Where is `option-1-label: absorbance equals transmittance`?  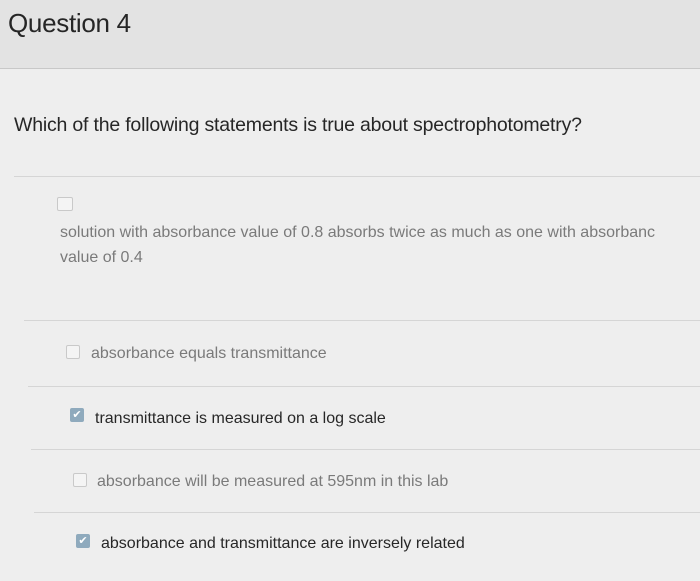
option-1-label: absorbance equals transmittance is located at coordinates (209, 353).